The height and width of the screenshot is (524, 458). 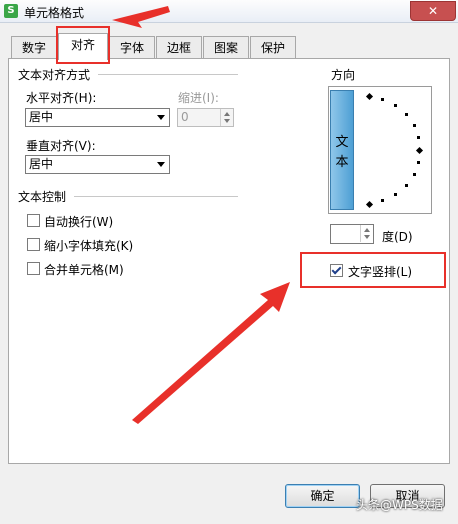 What do you see at coordinates (42, 197) in the screenshot?
I see `text-control-section-title: 文本控制` at bounding box center [42, 197].